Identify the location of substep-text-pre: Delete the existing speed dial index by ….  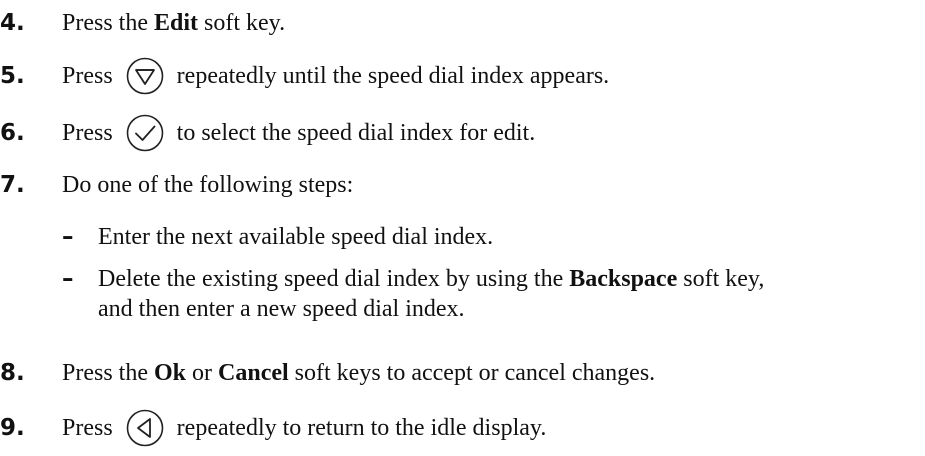
(334, 279).